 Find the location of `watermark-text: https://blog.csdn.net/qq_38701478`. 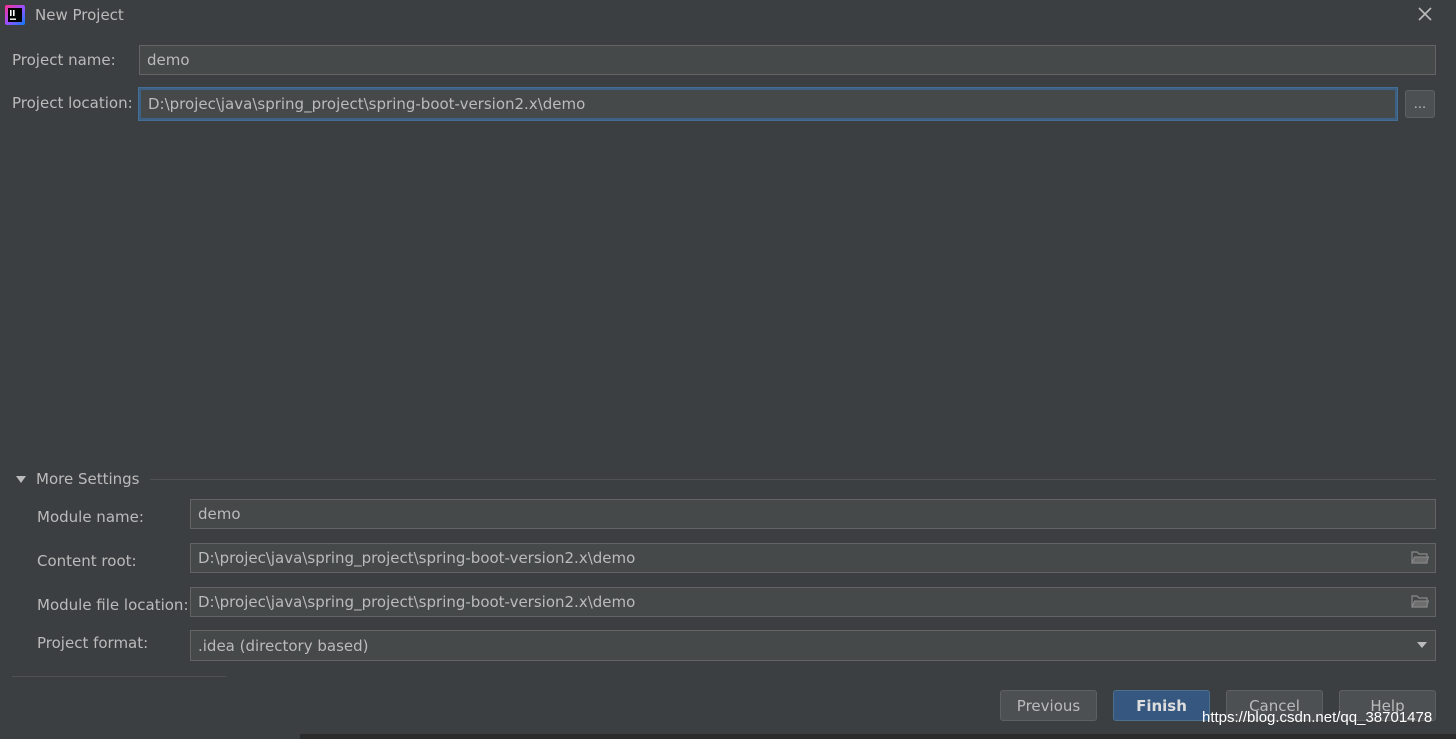

watermark-text: https://blog.csdn.net/qq_38701478 is located at coordinates (1317, 717).